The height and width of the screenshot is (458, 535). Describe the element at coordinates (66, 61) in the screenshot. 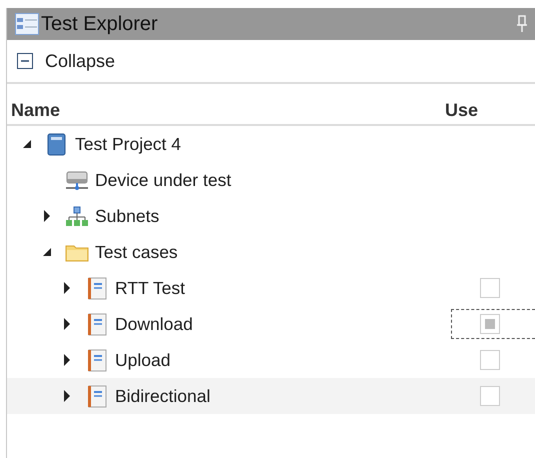

I see `collapse-button: Collapse` at that location.